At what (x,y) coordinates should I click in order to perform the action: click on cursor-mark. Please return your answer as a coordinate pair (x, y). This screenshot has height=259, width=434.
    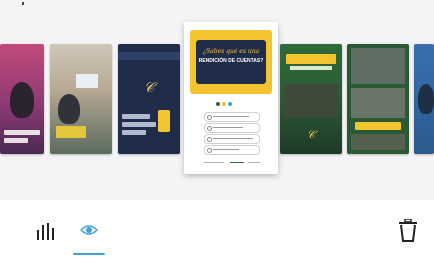
    Looking at the image, I should click on (23, 3).